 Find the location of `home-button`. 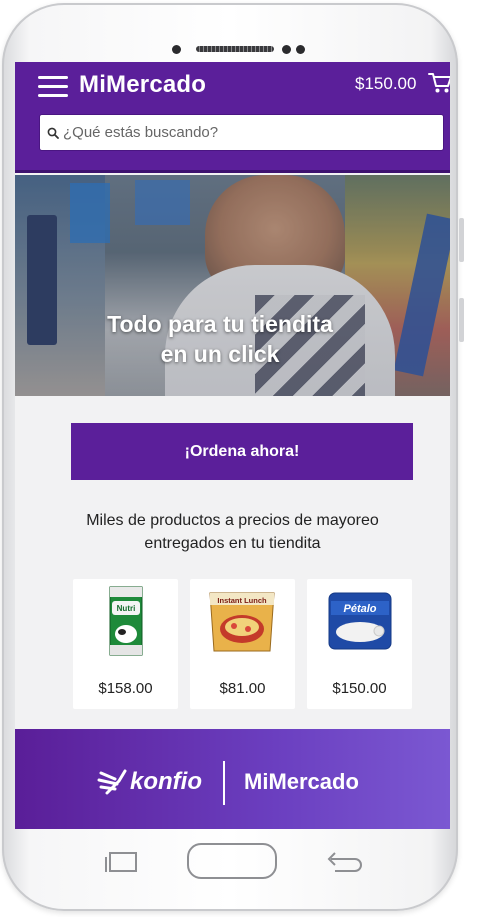

home-button is located at coordinates (232, 861).